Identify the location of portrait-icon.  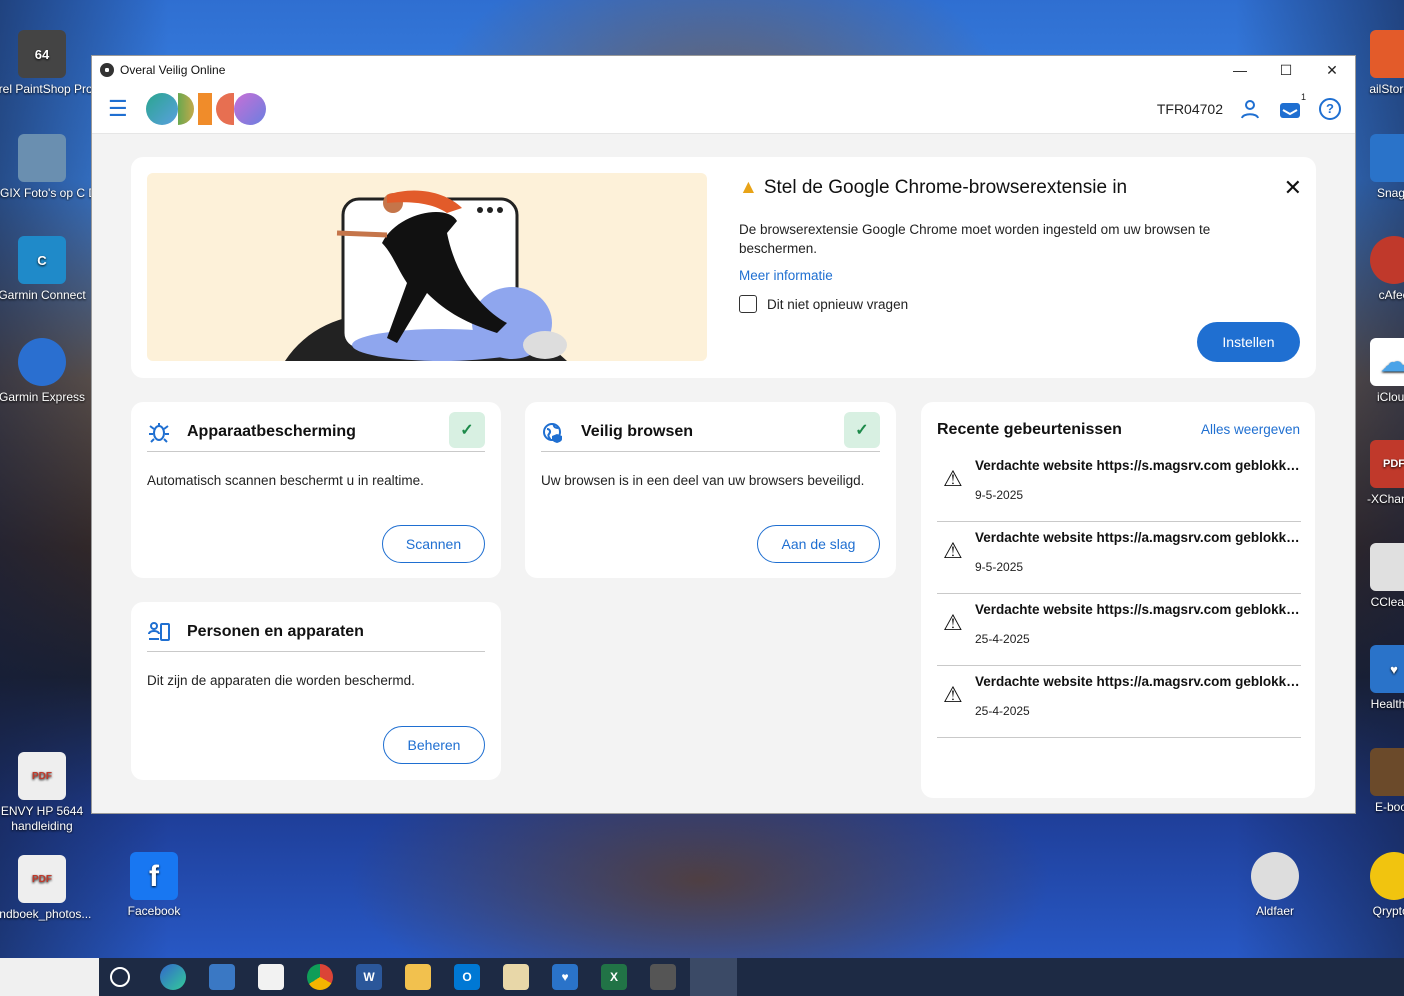
(1275, 876).